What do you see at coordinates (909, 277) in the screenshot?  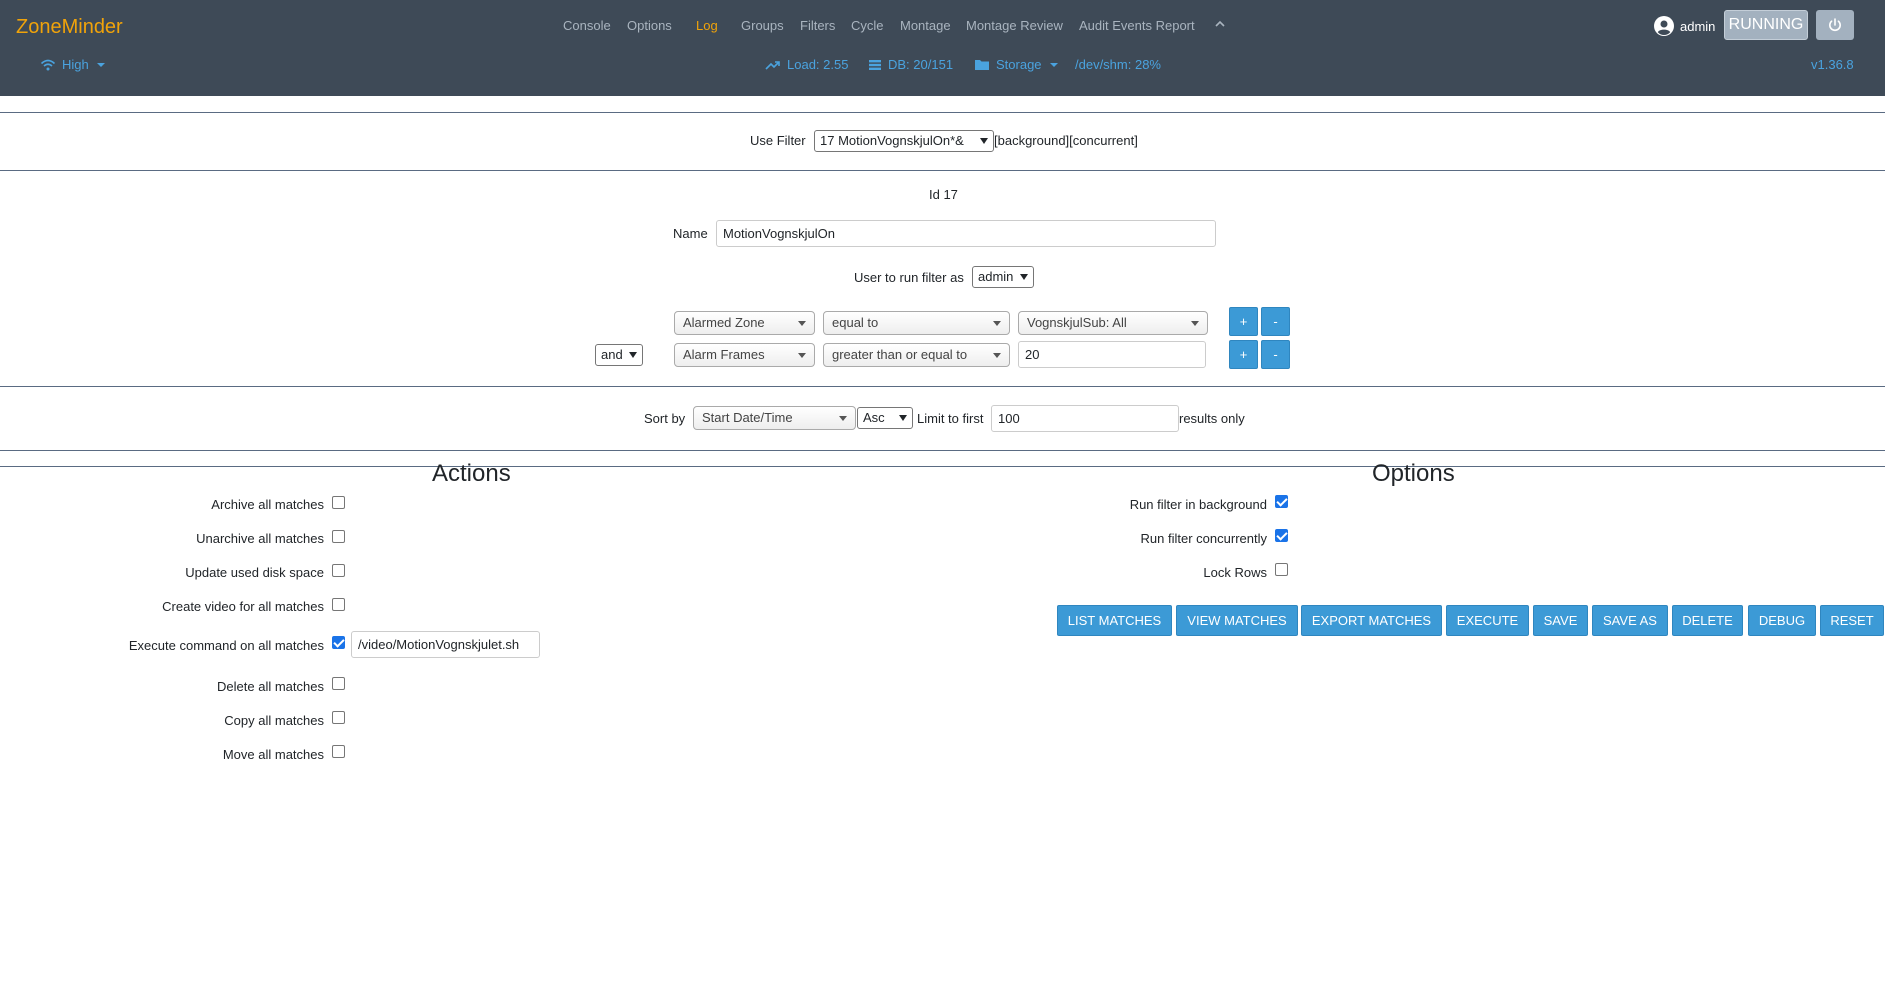 I see `run-as-user-label: User to run filter as` at bounding box center [909, 277].